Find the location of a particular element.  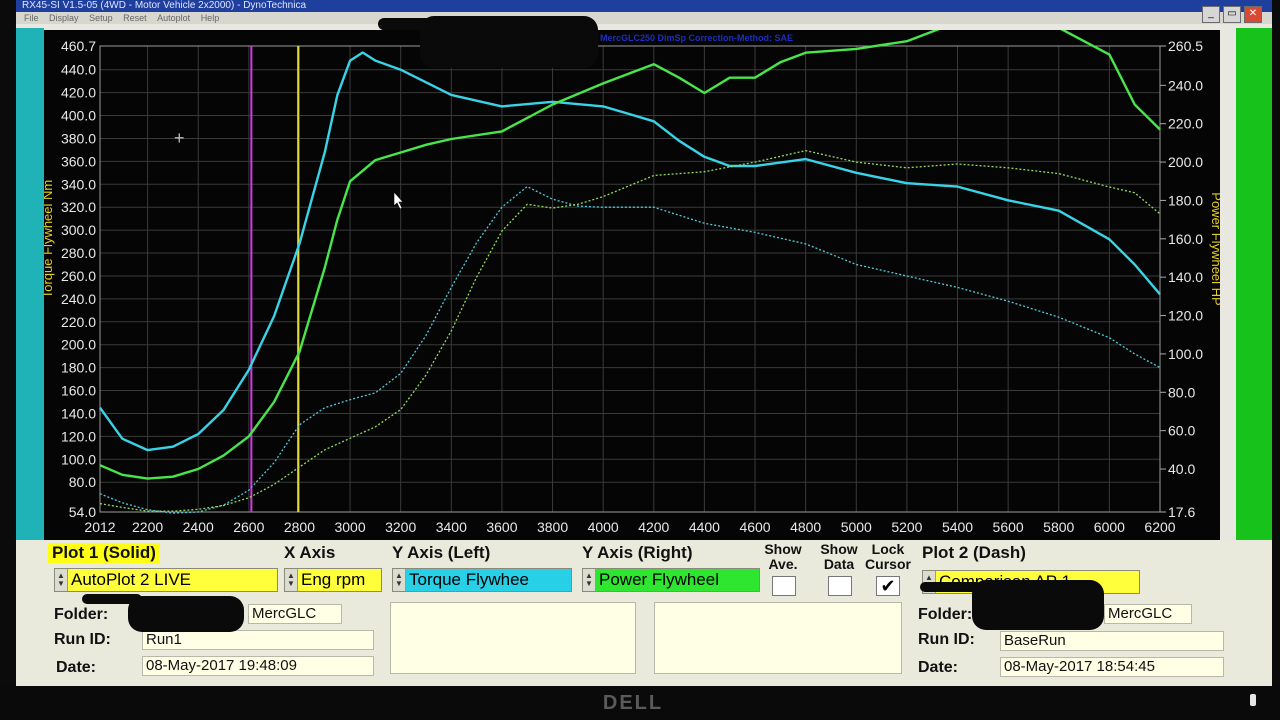

menu-autoplot: Autoplot is located at coordinates (173, 18).